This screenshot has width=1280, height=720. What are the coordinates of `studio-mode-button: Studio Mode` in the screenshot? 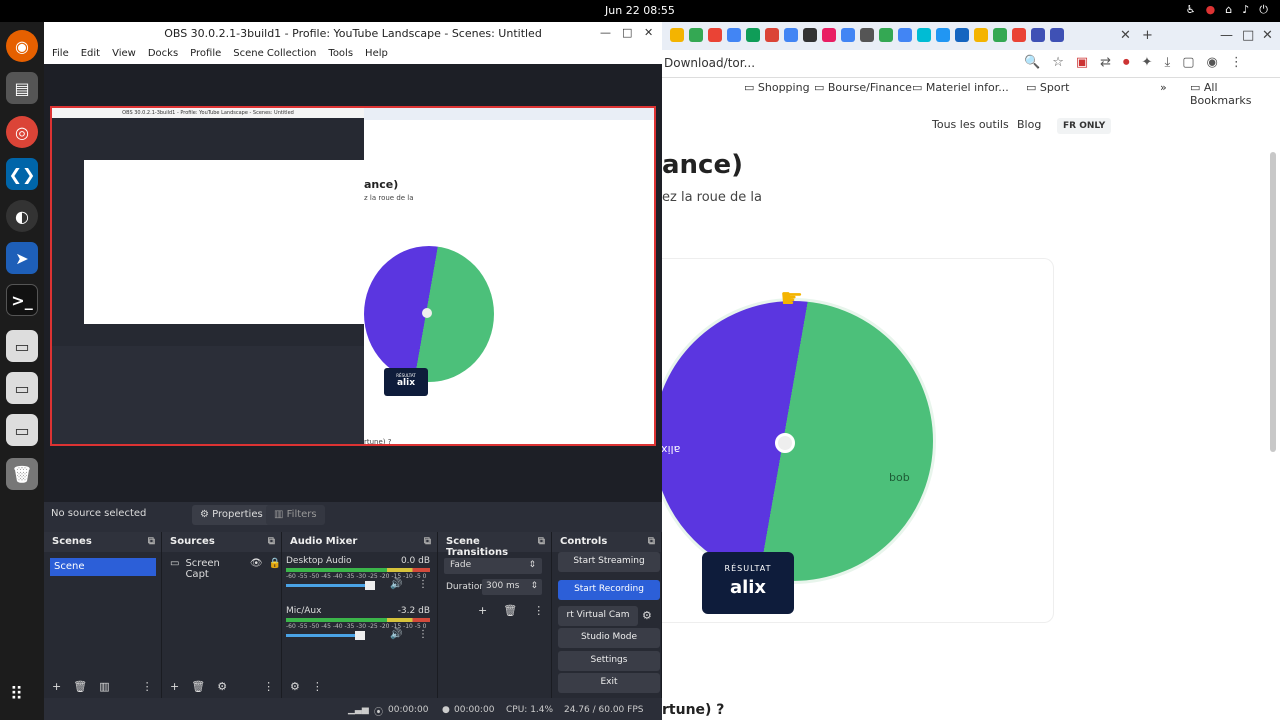 It's located at (609, 638).